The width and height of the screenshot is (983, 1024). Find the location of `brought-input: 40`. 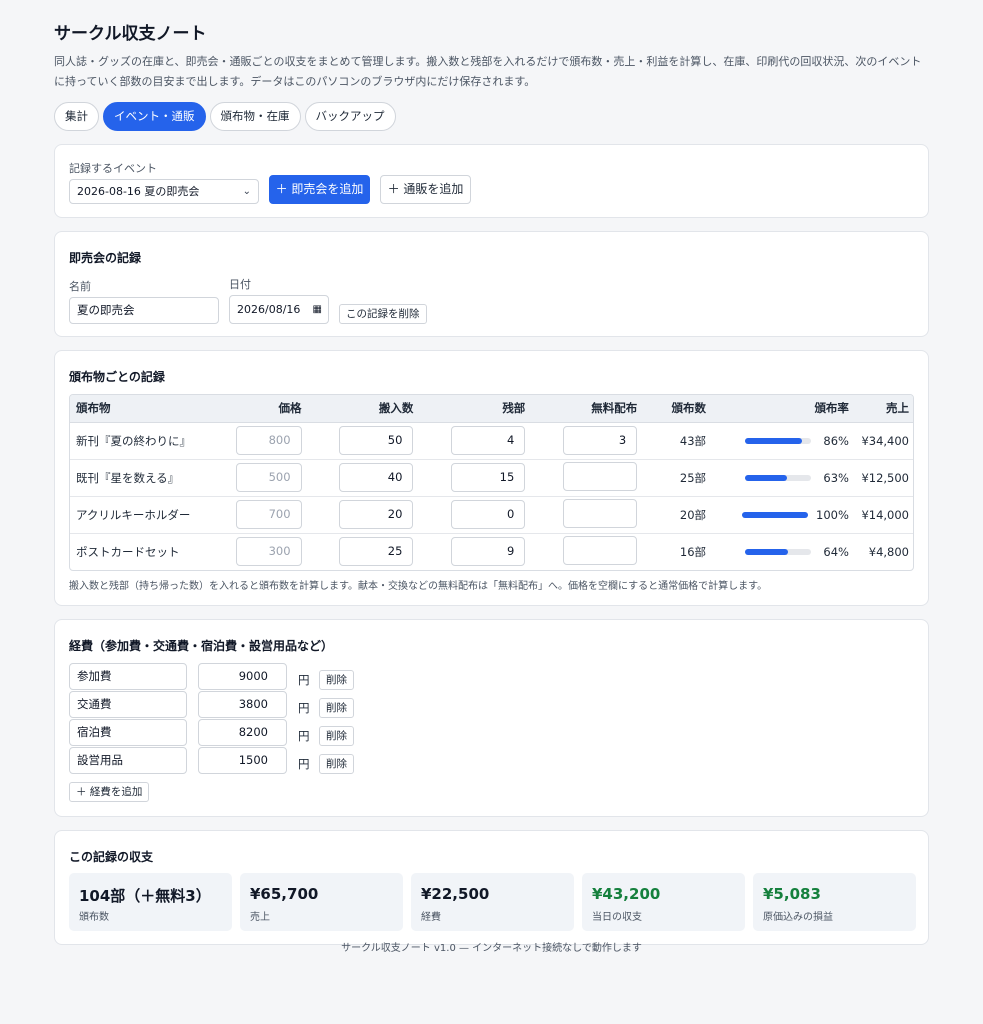

brought-input: 40 is located at coordinates (376, 477).